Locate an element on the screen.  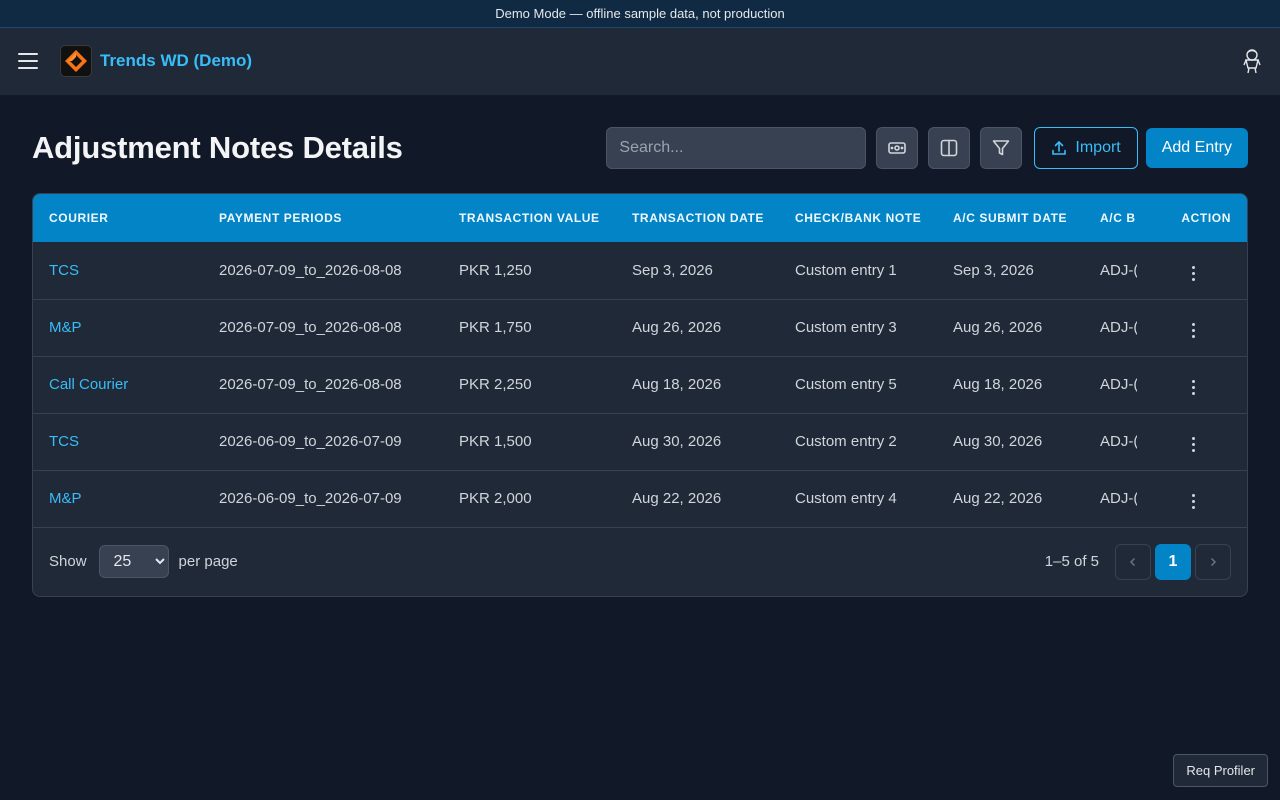
pagination-range-text: 1–5 of 5 is located at coordinates (1071, 561).